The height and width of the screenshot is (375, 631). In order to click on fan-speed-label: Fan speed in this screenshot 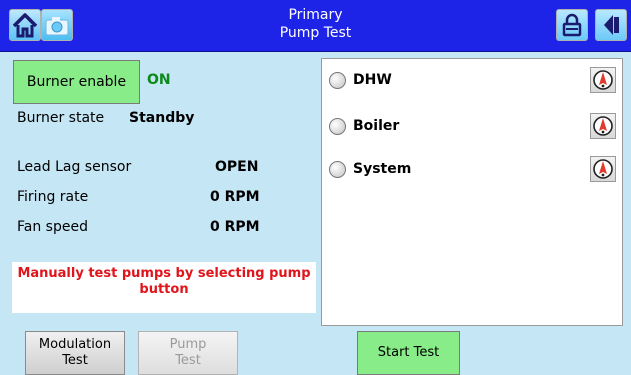, I will do `click(52, 227)`.